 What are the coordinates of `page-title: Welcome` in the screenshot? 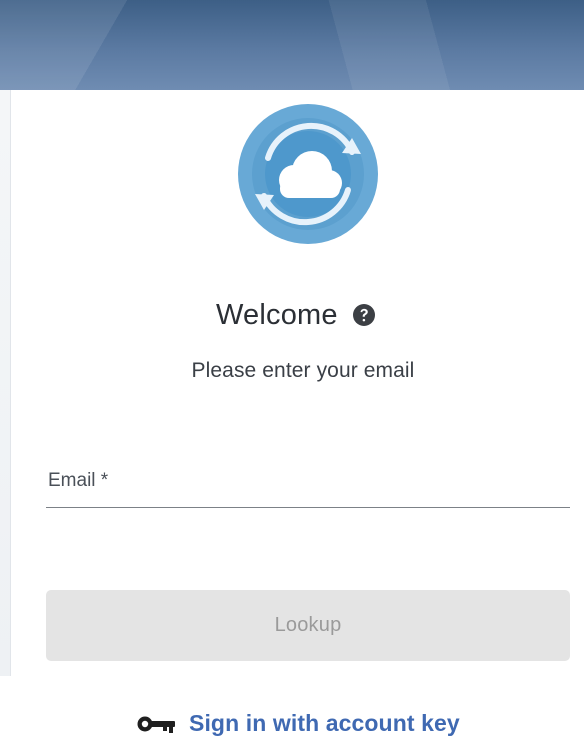 It's located at (277, 314).